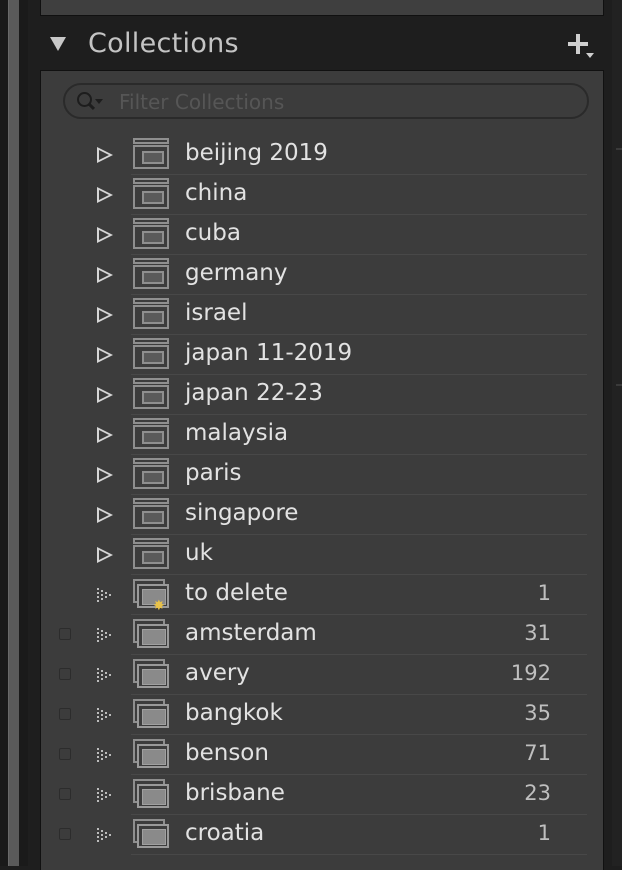 The image size is (622, 870). What do you see at coordinates (322, 275) in the screenshot?
I see `collection-set-item: germany` at bounding box center [322, 275].